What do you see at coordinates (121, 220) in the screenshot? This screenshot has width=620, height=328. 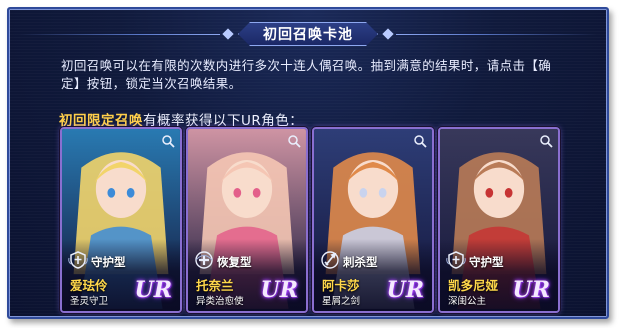 I see `character-card: 守护型 爱珐伶 圣灵守卫 UR` at bounding box center [121, 220].